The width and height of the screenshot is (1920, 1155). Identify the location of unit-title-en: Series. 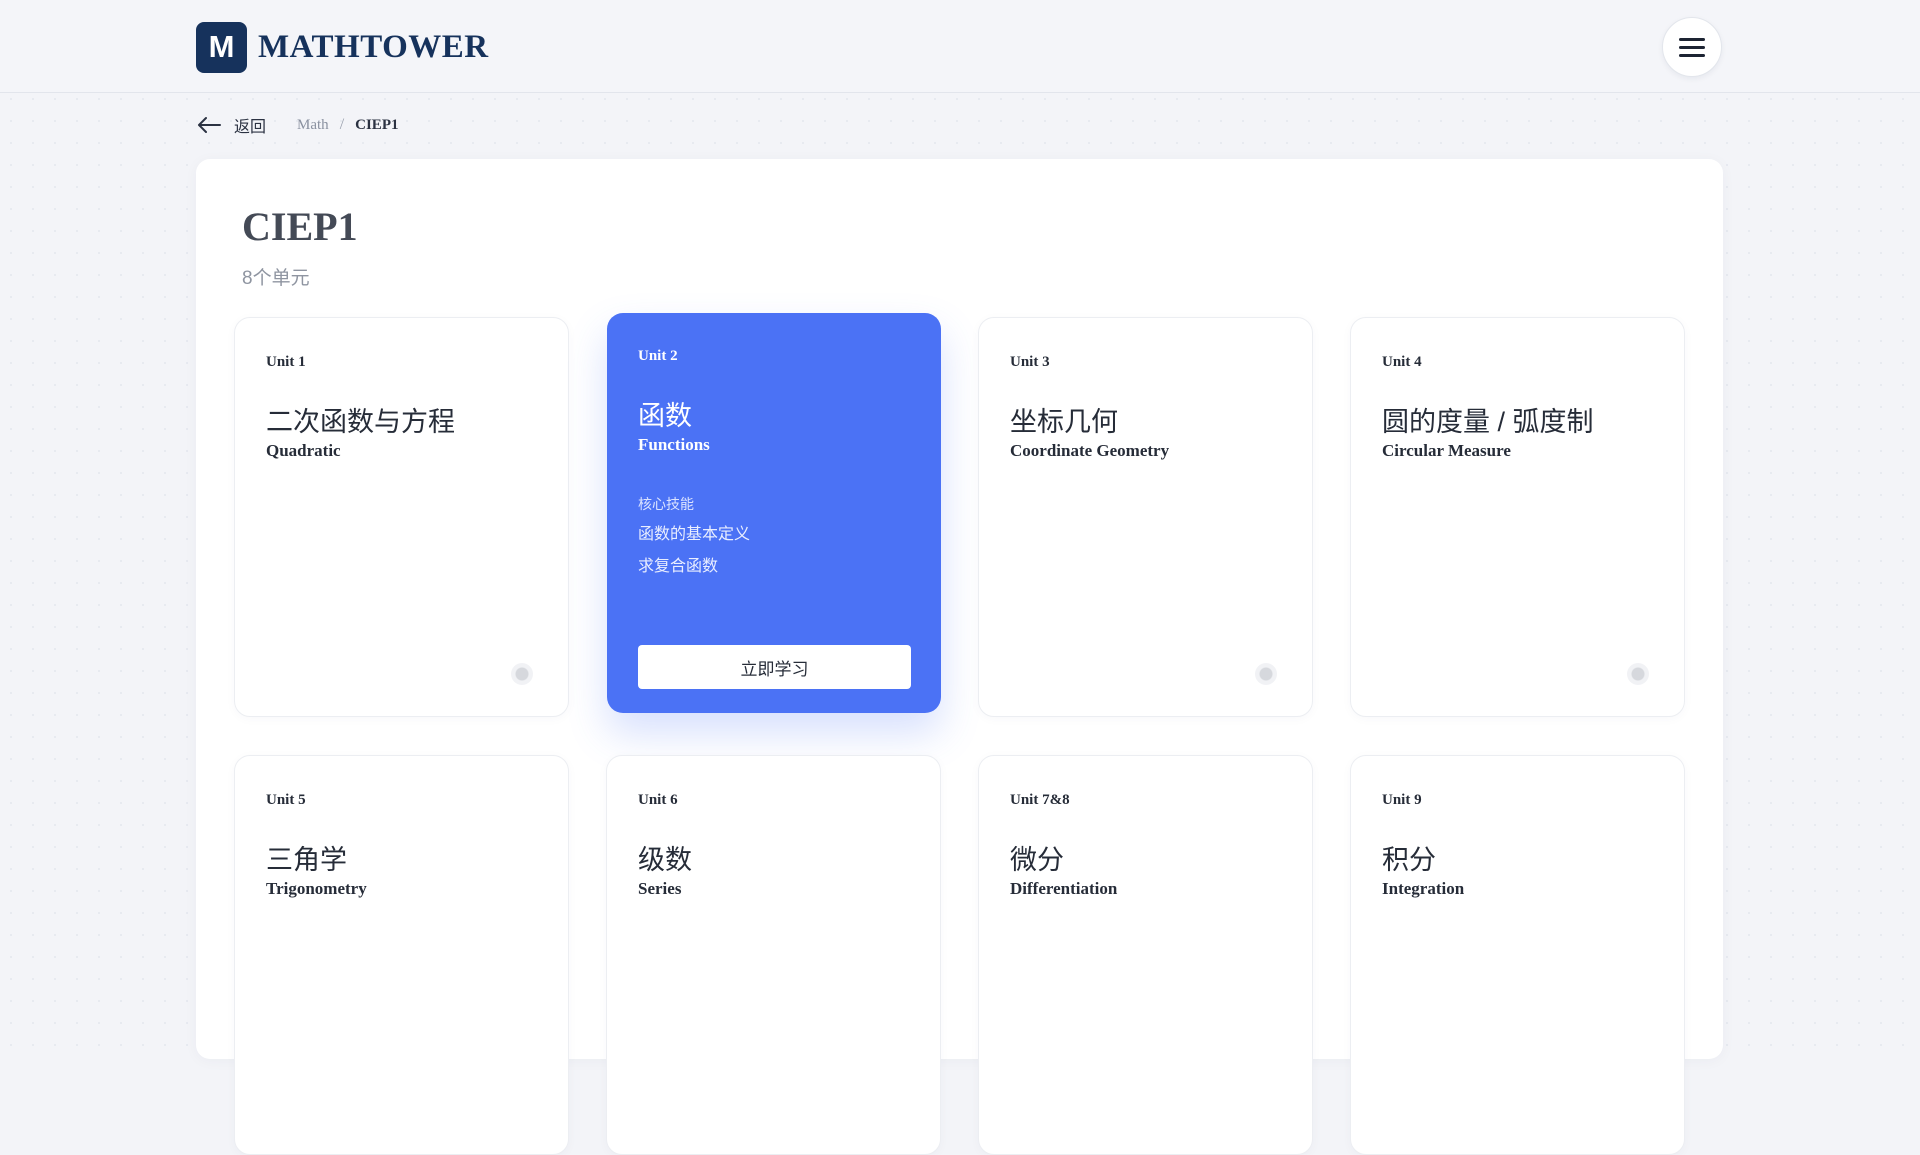
(660, 888).